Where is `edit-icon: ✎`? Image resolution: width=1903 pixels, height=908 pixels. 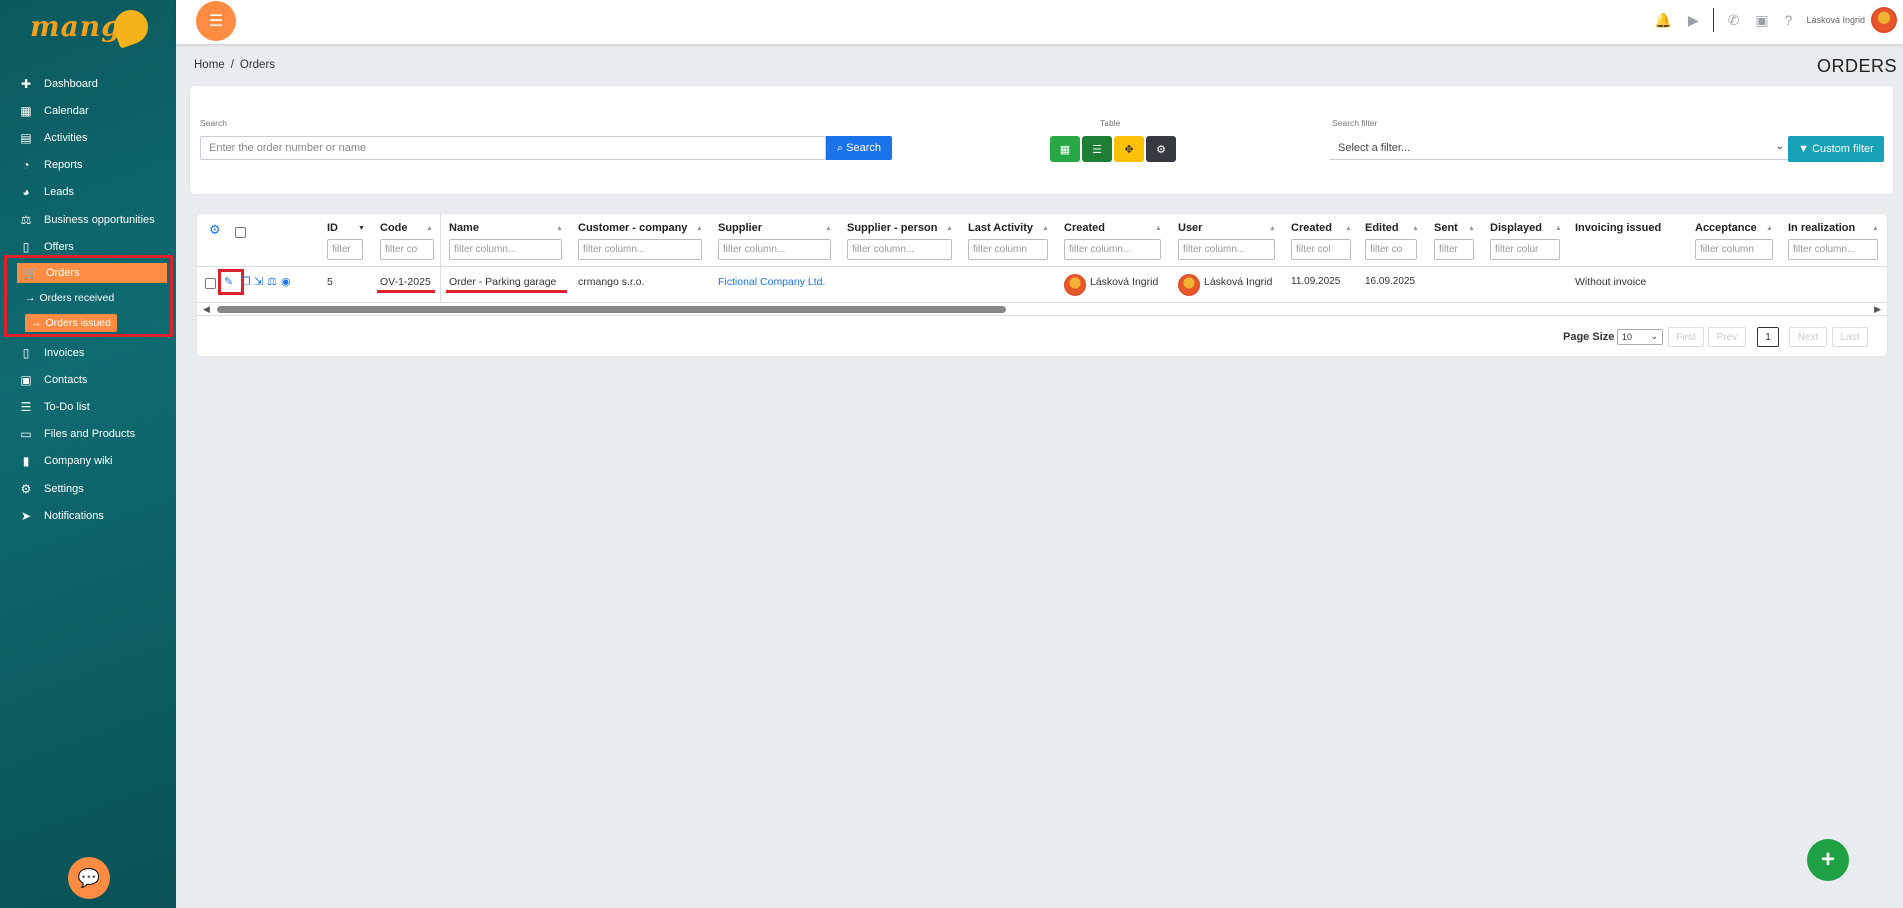 edit-icon: ✎ is located at coordinates (228, 281).